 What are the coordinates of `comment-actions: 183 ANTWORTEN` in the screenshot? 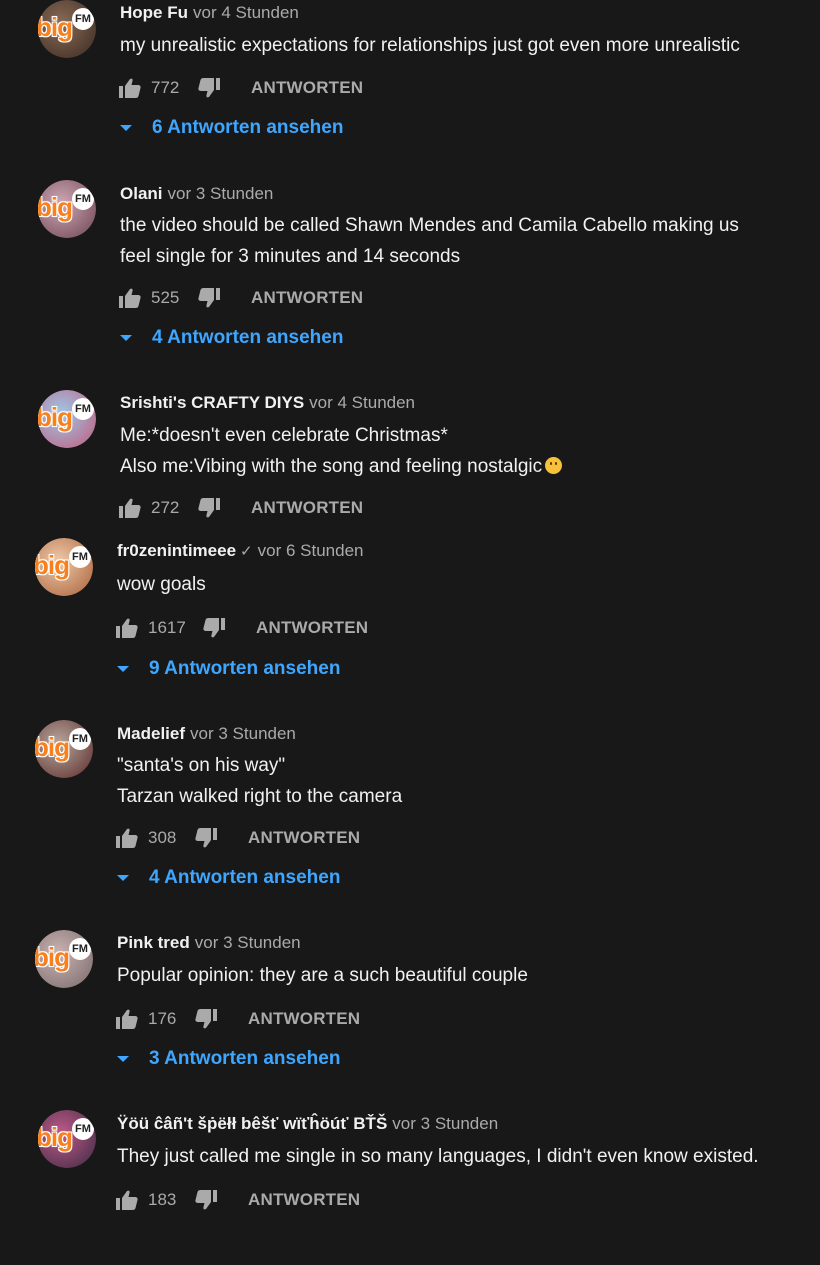 It's located at (237, 1200).